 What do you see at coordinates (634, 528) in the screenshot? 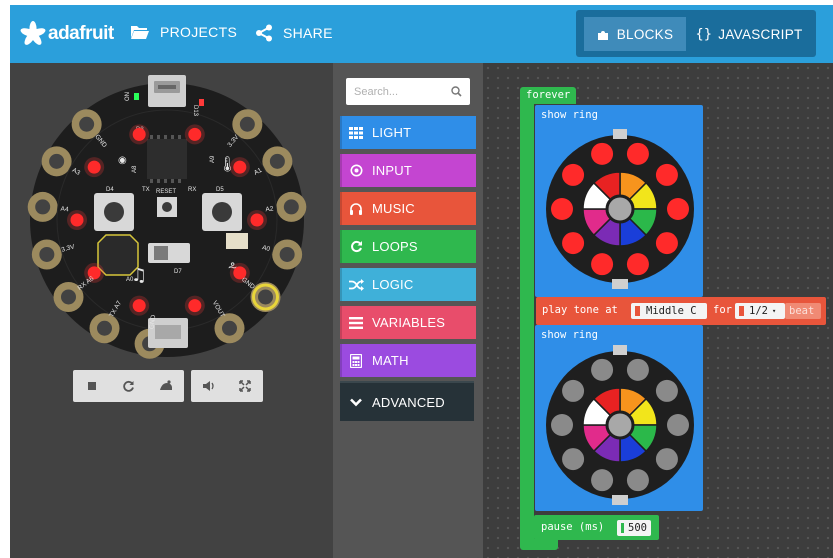
I see `pause-value-field: 500` at bounding box center [634, 528].